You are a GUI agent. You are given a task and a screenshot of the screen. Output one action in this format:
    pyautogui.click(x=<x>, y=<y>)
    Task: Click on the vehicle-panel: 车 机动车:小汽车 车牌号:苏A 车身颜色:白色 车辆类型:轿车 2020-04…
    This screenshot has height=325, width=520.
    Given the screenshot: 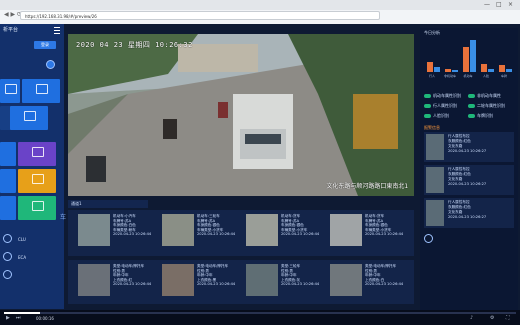 What is the action you would take?
    pyautogui.click(x=237, y=233)
    